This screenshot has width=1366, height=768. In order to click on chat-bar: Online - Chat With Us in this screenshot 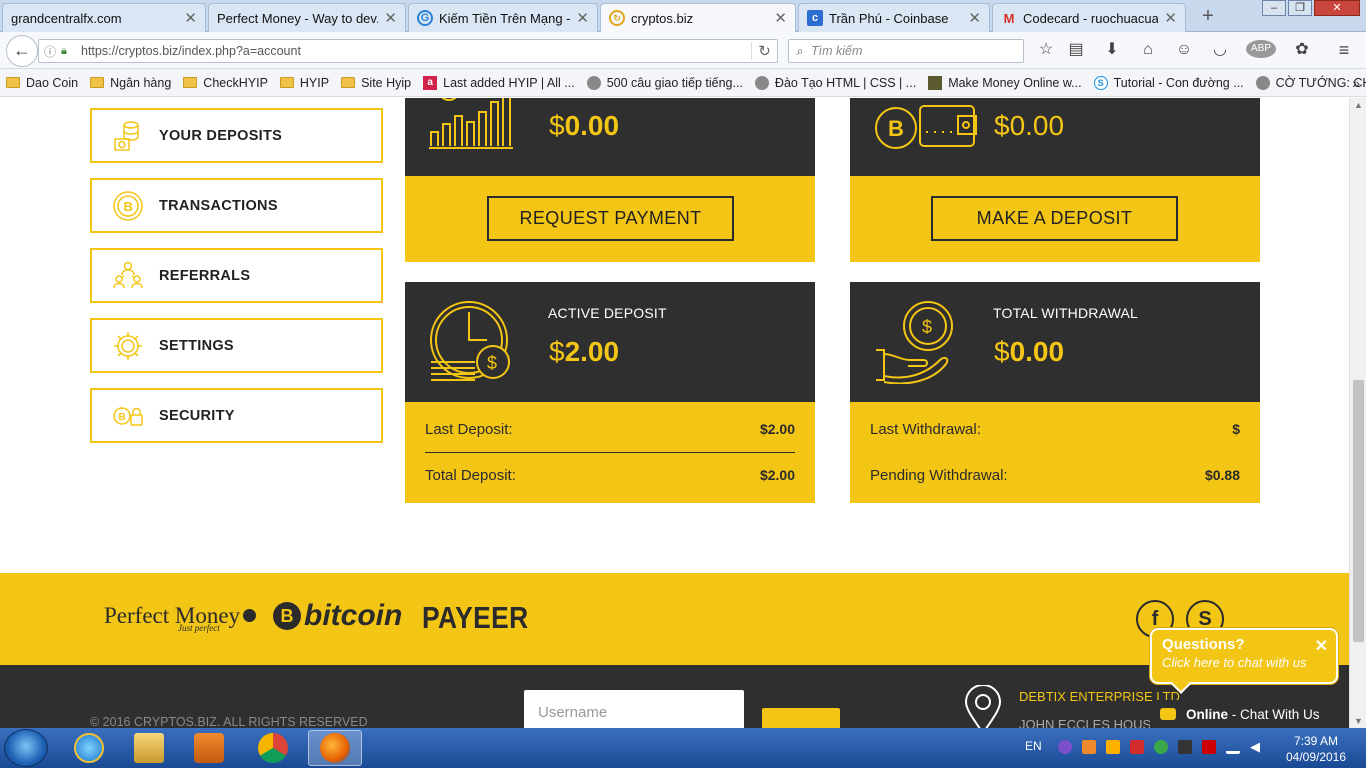, I will do `click(1244, 714)`.